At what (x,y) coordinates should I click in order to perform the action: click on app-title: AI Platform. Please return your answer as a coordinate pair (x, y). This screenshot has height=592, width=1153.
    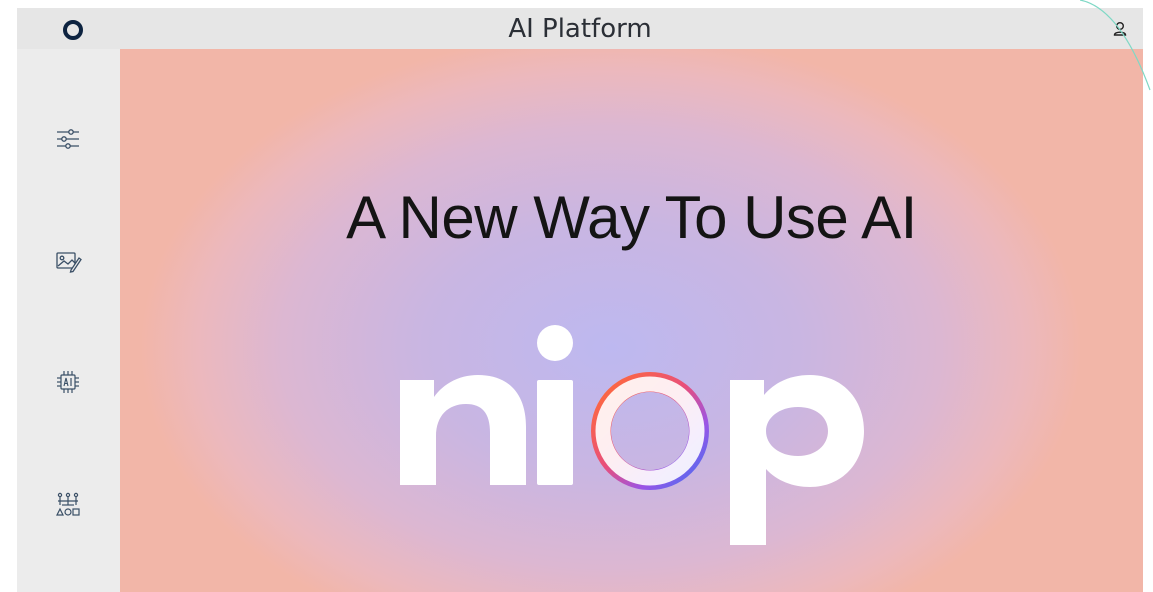
    Looking at the image, I should click on (580, 29).